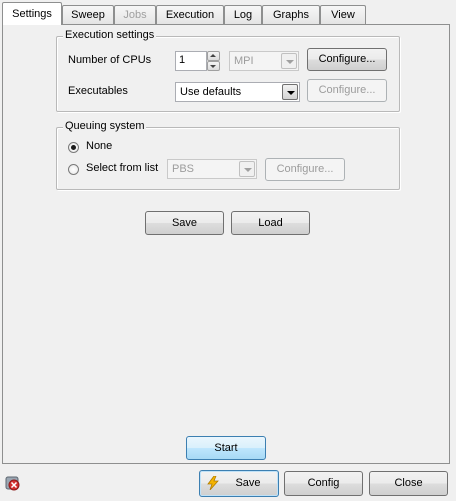  I want to click on tab-jobs: Jobs, so click(135, 14).